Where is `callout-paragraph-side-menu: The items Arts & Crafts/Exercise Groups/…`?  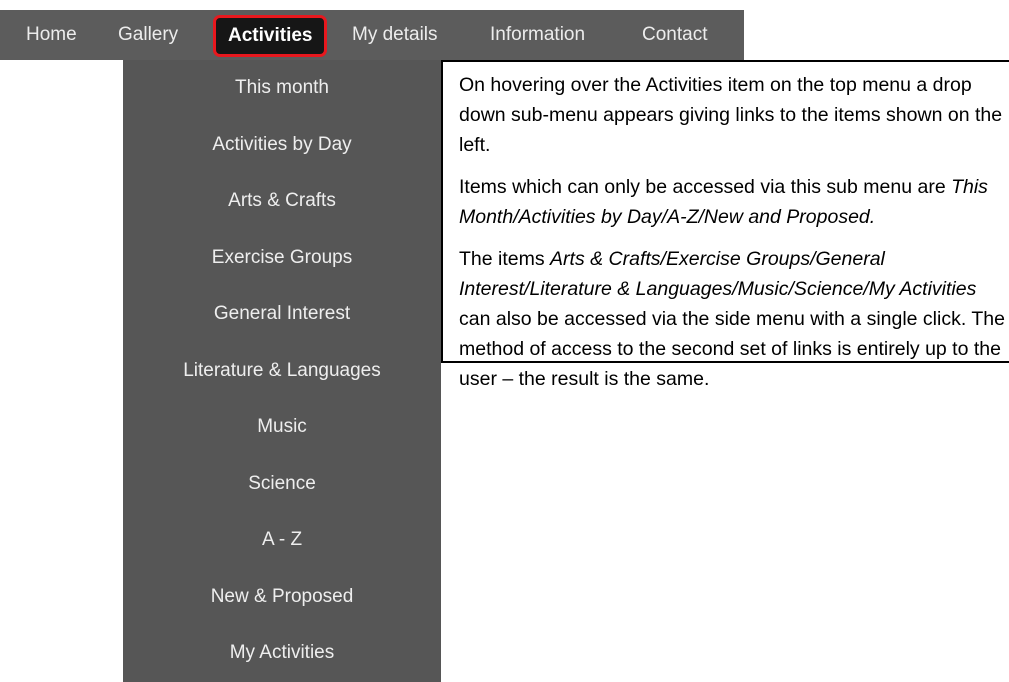
callout-paragraph-side-menu: The items Arts & Crafts/Exercise Groups/… is located at coordinates (734, 319).